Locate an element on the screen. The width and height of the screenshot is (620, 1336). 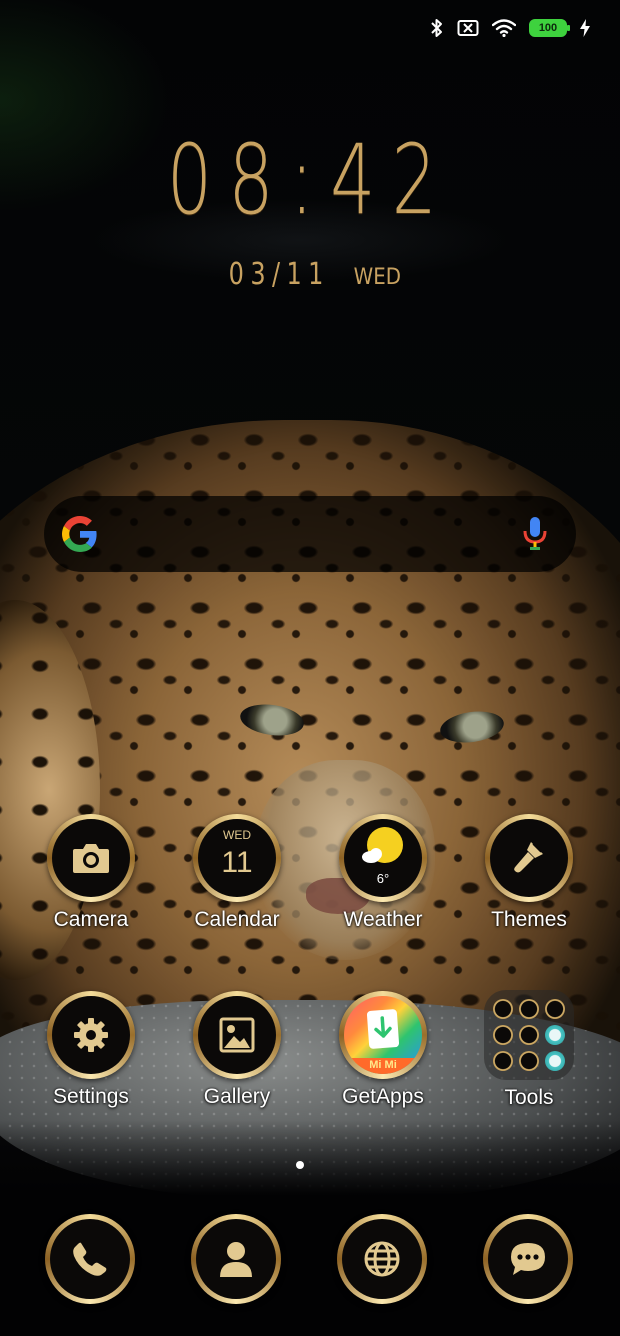
app-weather: 6° Weather is located at coordinates (383, 873).